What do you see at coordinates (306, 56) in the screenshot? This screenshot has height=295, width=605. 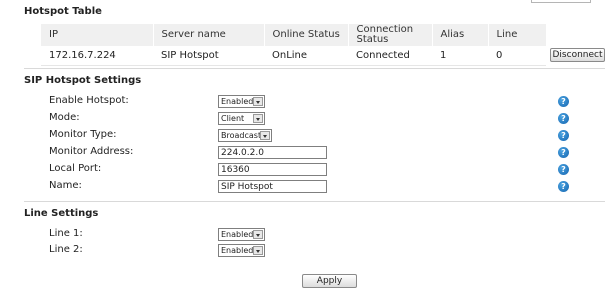 I see `cell-online-status: OnLine` at bounding box center [306, 56].